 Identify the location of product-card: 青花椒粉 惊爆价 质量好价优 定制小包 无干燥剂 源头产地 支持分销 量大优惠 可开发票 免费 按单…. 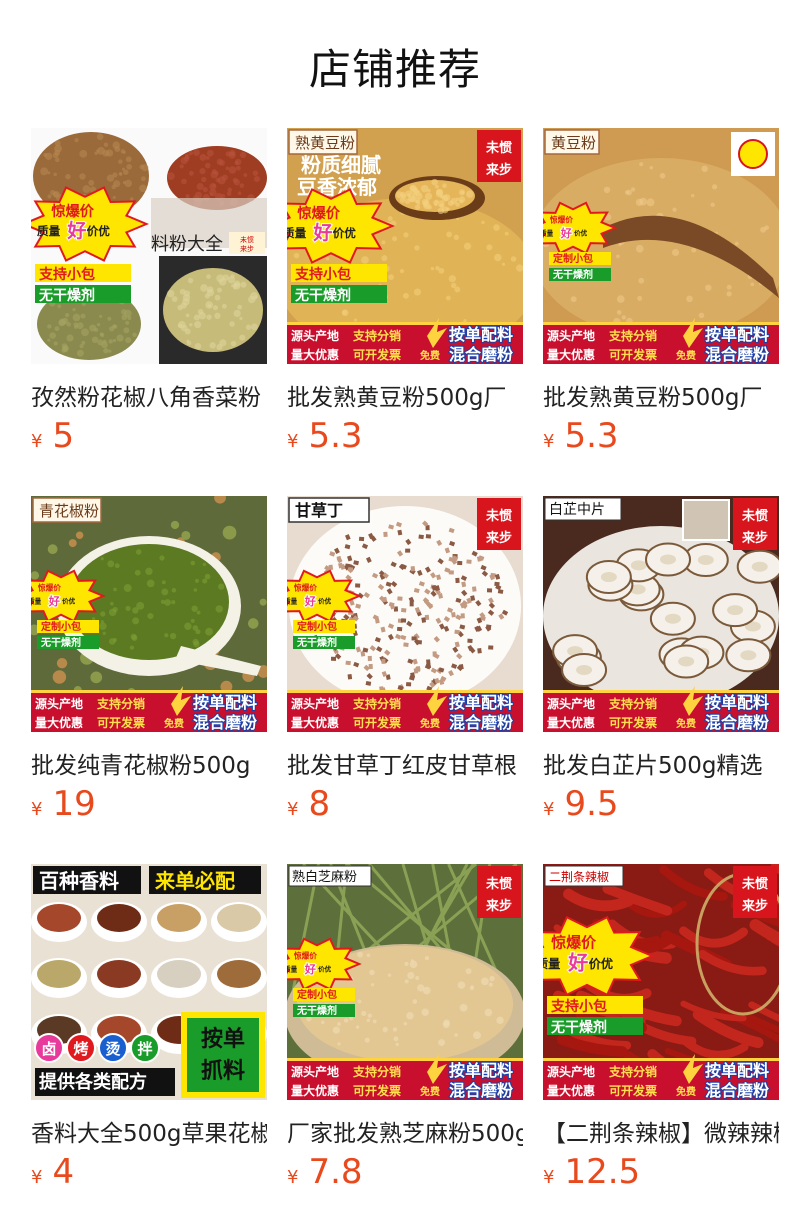
(149, 666).